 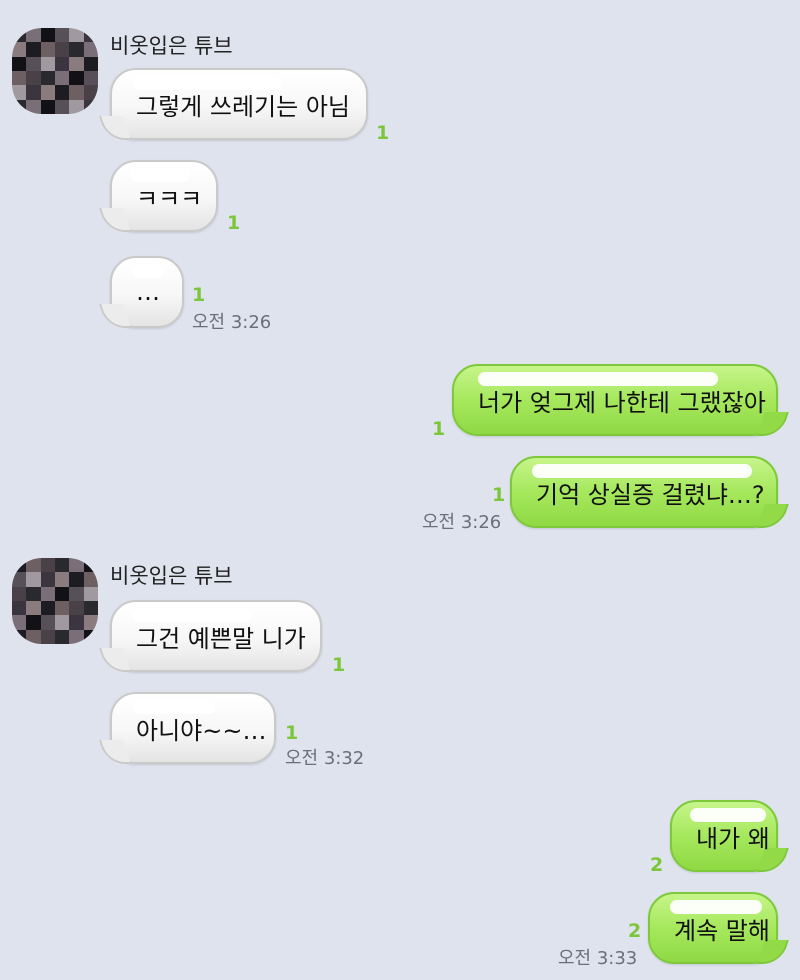 I want to click on message-text: 내가 왜, so click(x=733, y=838).